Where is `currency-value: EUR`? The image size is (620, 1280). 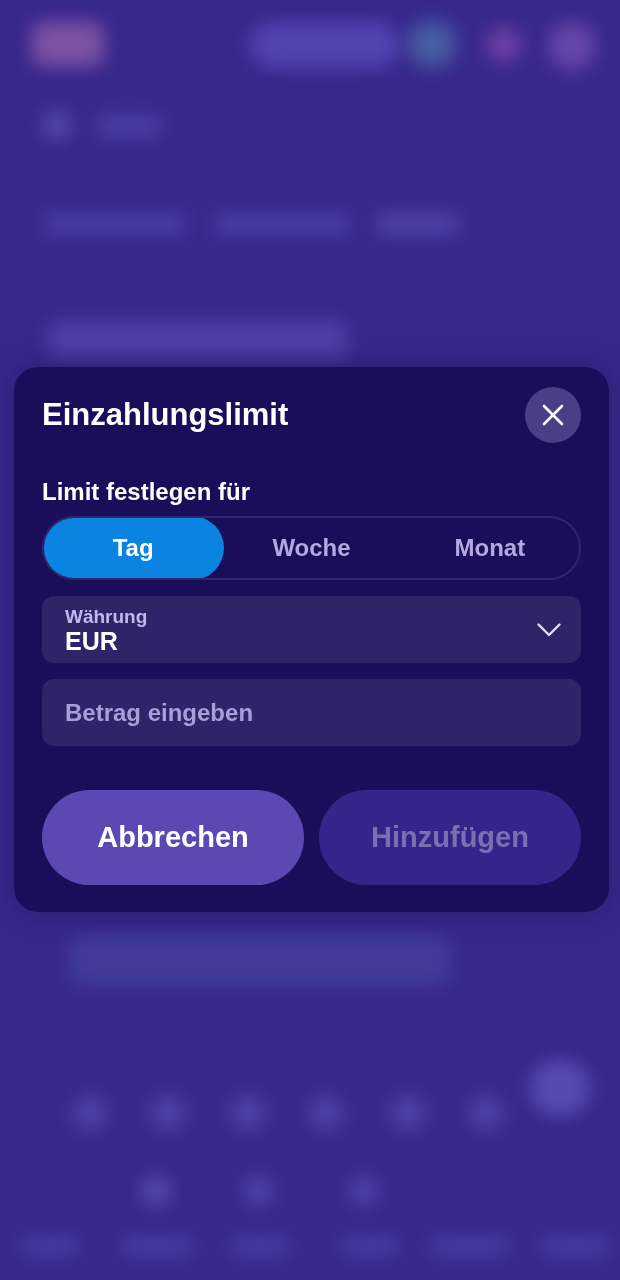
currency-value: EUR is located at coordinates (91, 640).